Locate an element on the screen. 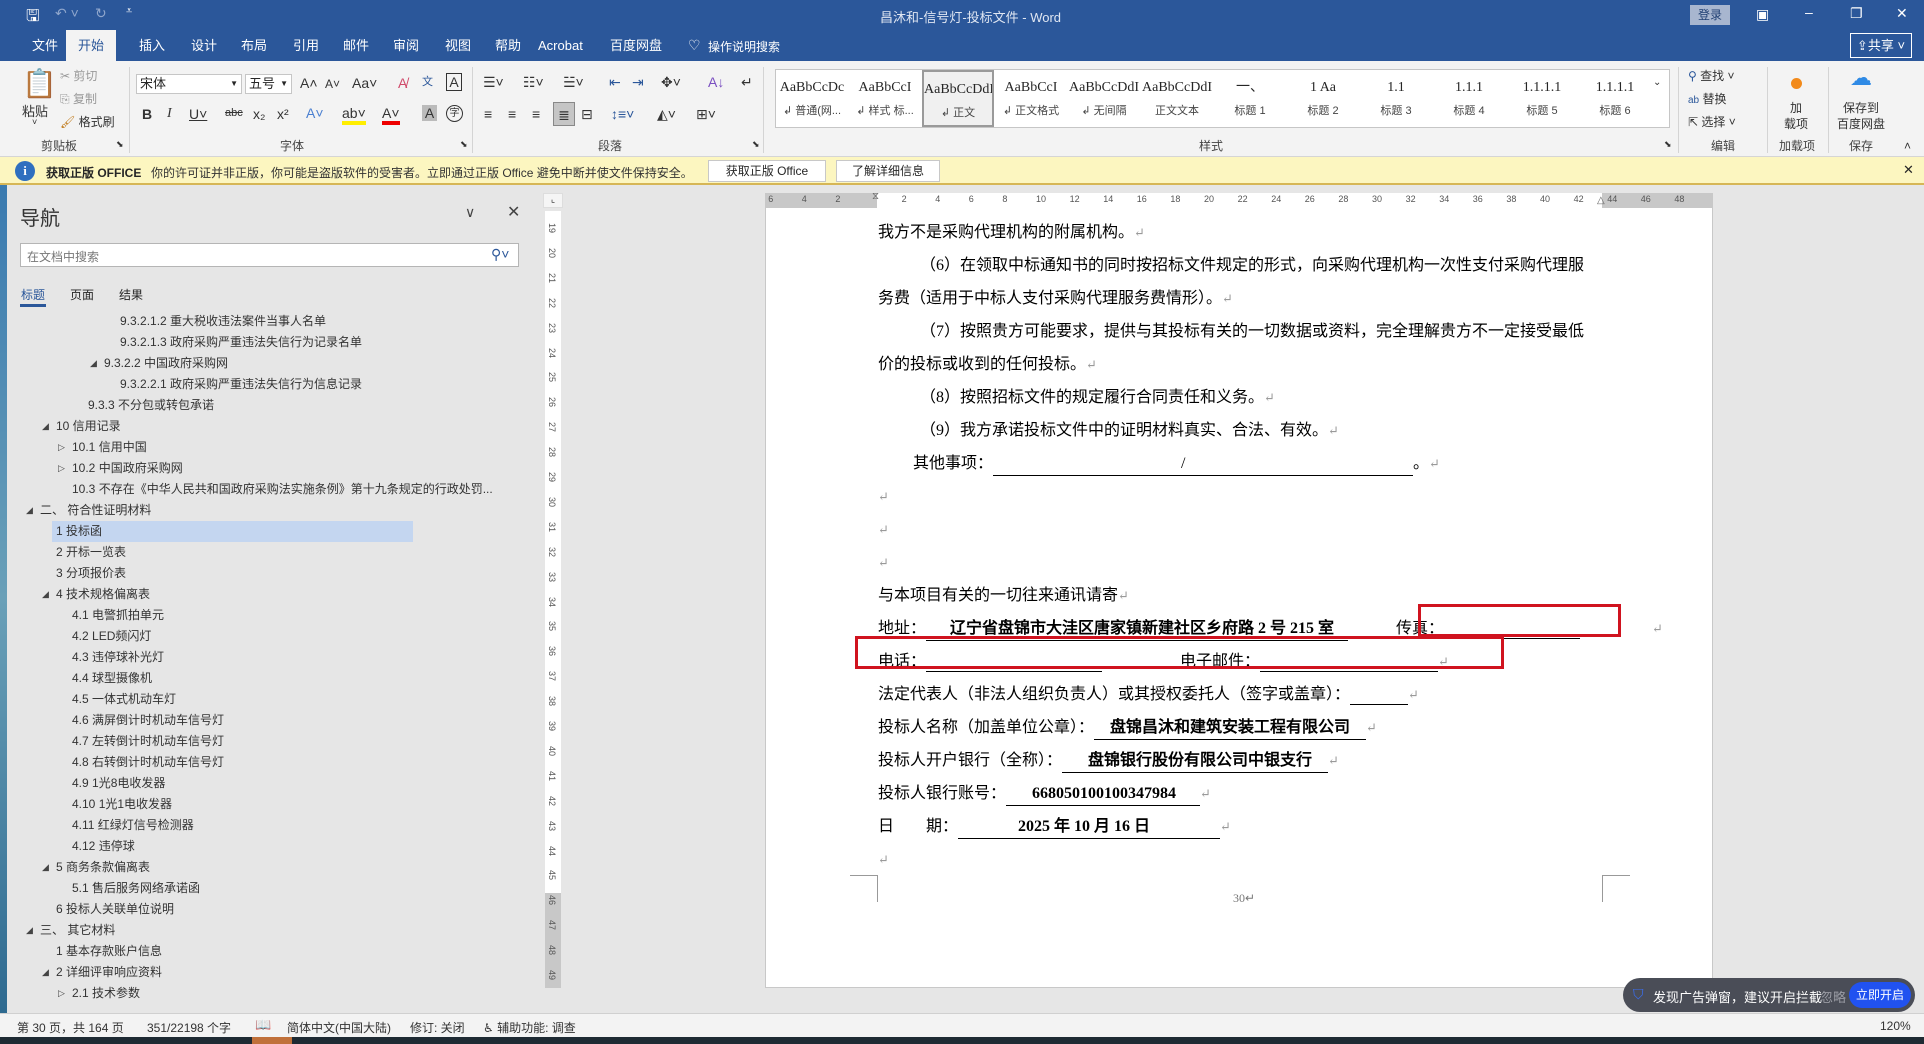 The image size is (1924, 1044). minimize-icon: – is located at coordinates (1809, 12).